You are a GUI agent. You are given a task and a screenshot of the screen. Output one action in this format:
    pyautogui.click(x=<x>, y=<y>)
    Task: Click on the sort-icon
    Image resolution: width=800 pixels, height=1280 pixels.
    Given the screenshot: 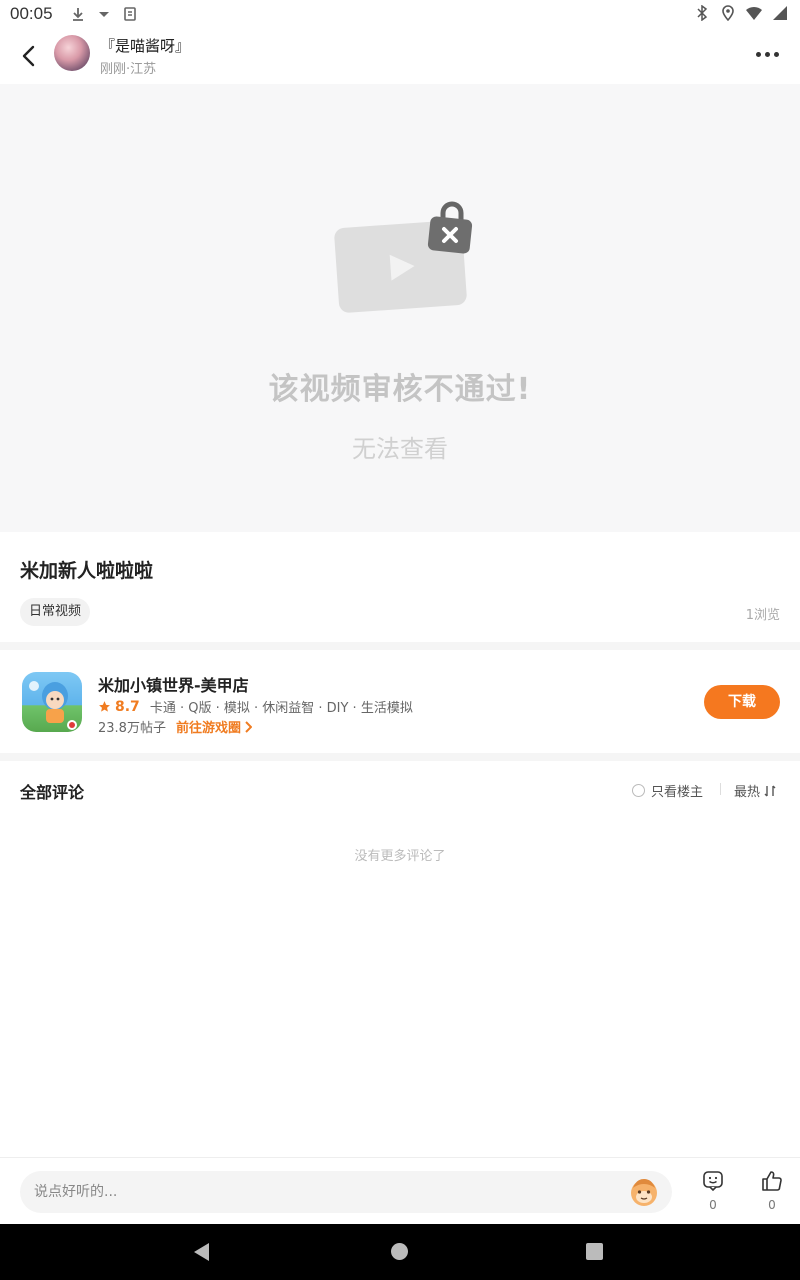 What is the action you would take?
    pyautogui.click(x=770, y=790)
    